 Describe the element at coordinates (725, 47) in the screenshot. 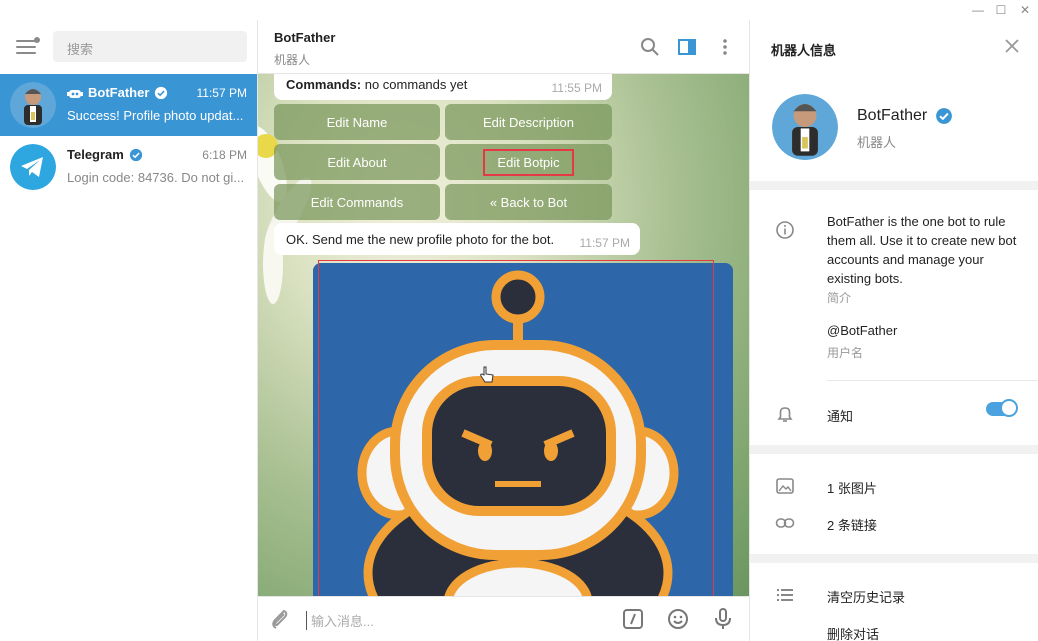

I see `more-icon` at that location.